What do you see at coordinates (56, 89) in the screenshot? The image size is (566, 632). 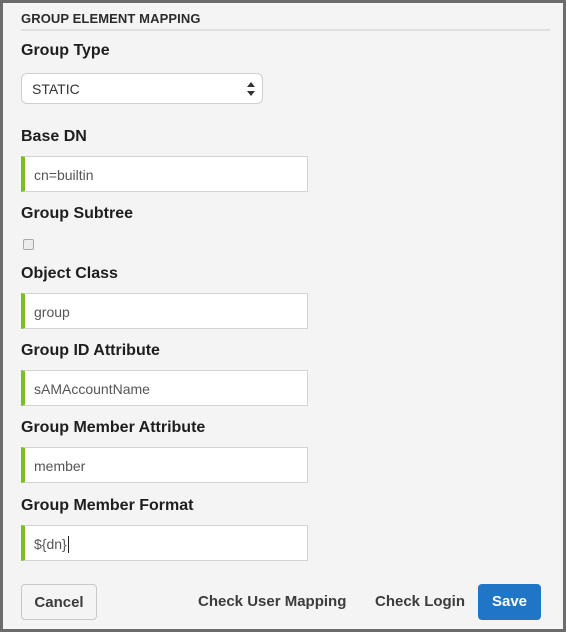 I see `group-type-selected-value: STATIC` at bounding box center [56, 89].